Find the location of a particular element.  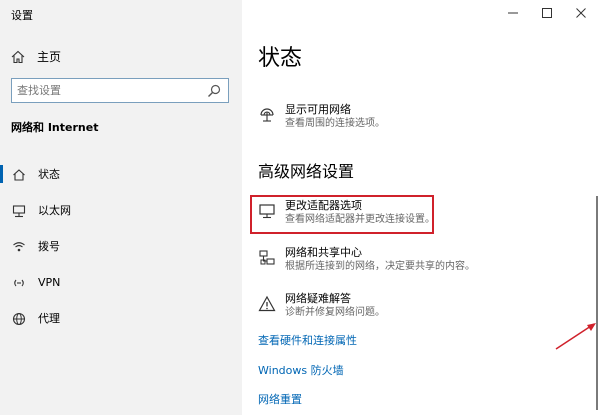

close-icon is located at coordinates (581, 13).